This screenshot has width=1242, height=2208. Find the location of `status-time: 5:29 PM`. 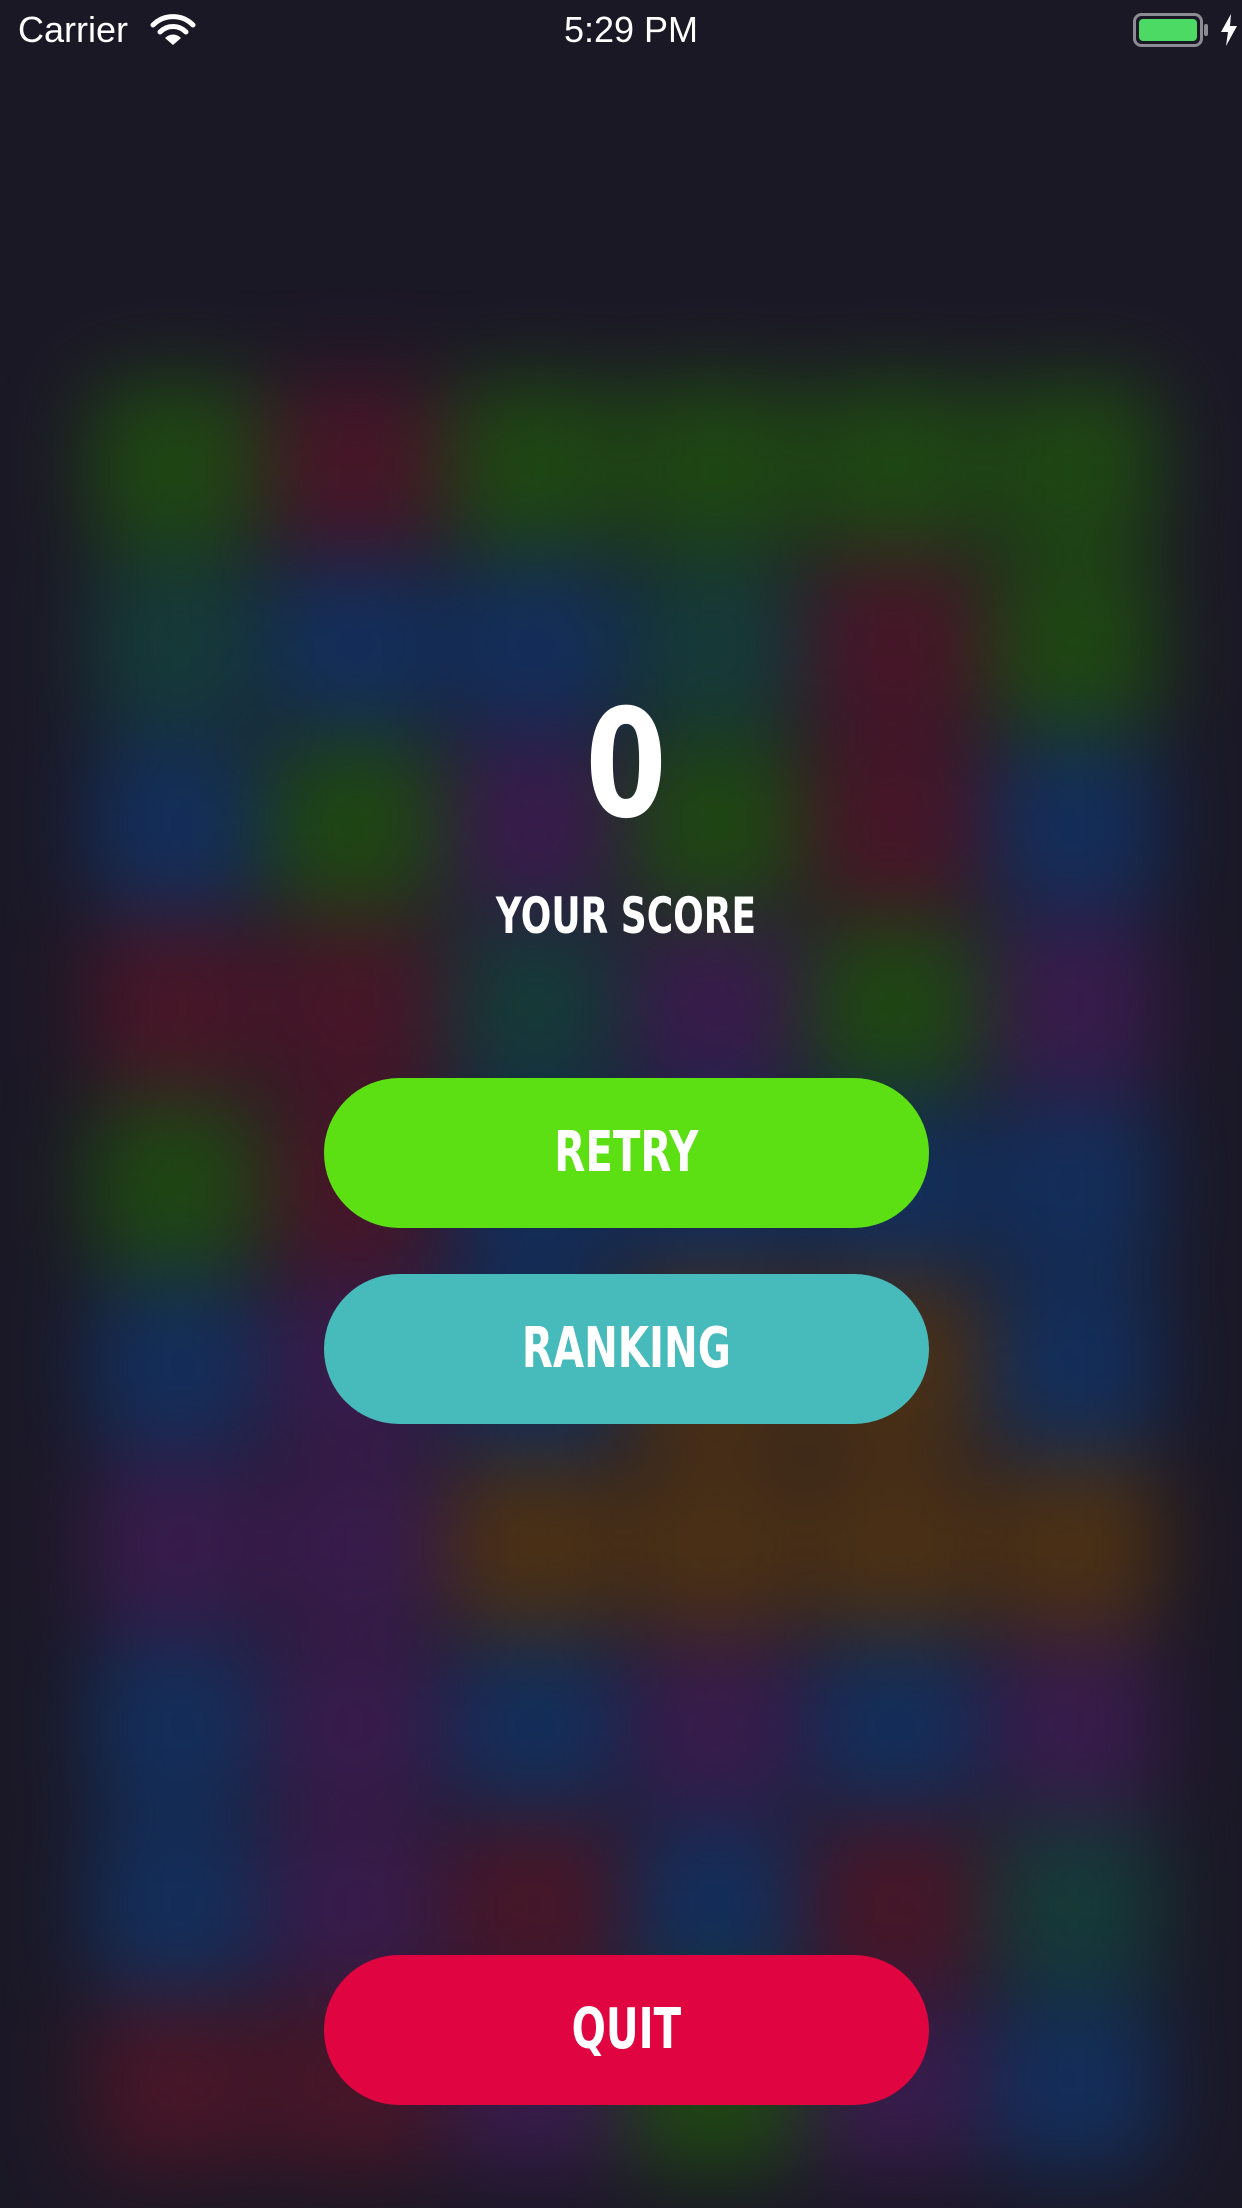

status-time: 5:29 PM is located at coordinates (631, 29).